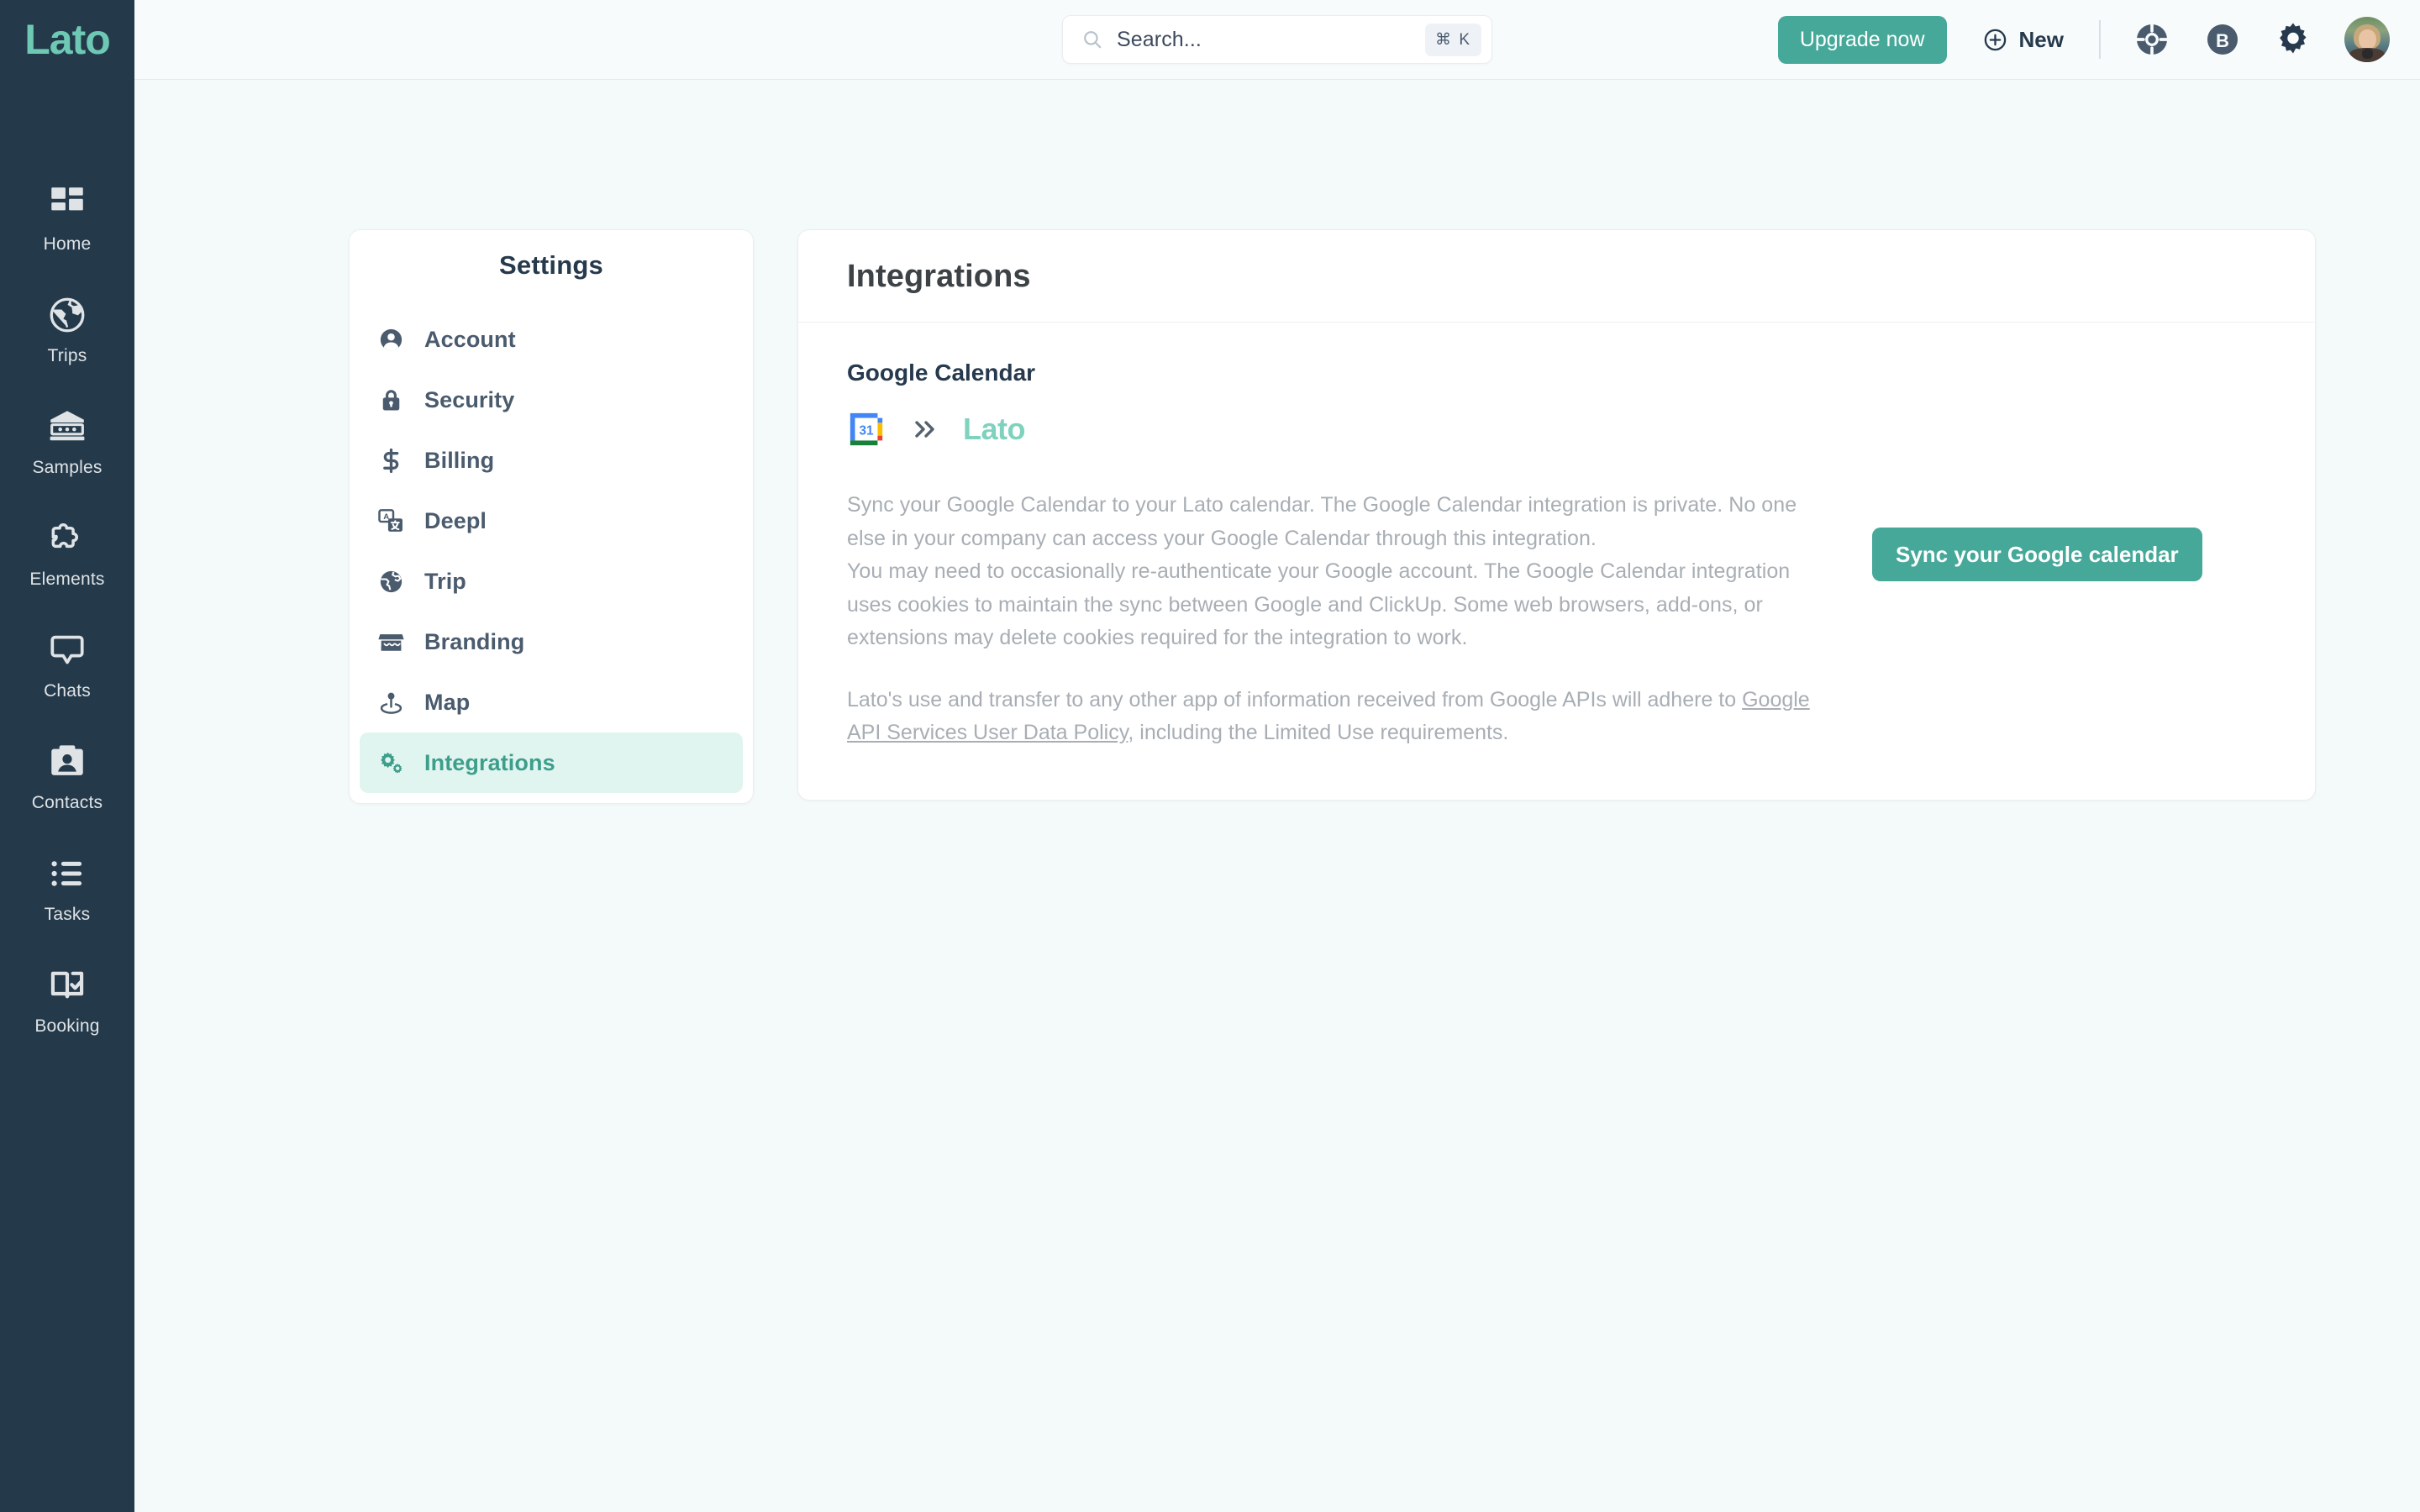 The width and height of the screenshot is (2420, 1512). What do you see at coordinates (941, 373) in the screenshot?
I see `section-title: Google Calendar` at bounding box center [941, 373].